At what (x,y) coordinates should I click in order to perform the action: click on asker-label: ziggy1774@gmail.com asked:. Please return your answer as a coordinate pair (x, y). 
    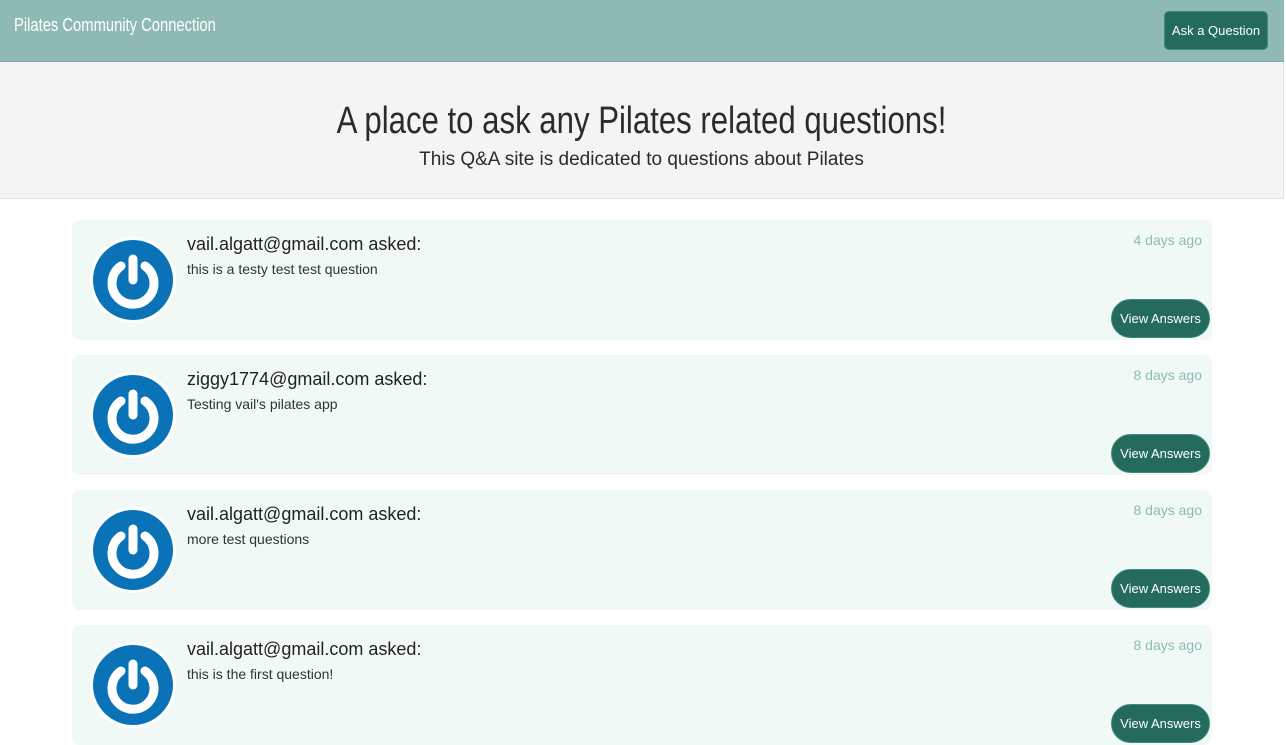
    Looking at the image, I should click on (307, 379).